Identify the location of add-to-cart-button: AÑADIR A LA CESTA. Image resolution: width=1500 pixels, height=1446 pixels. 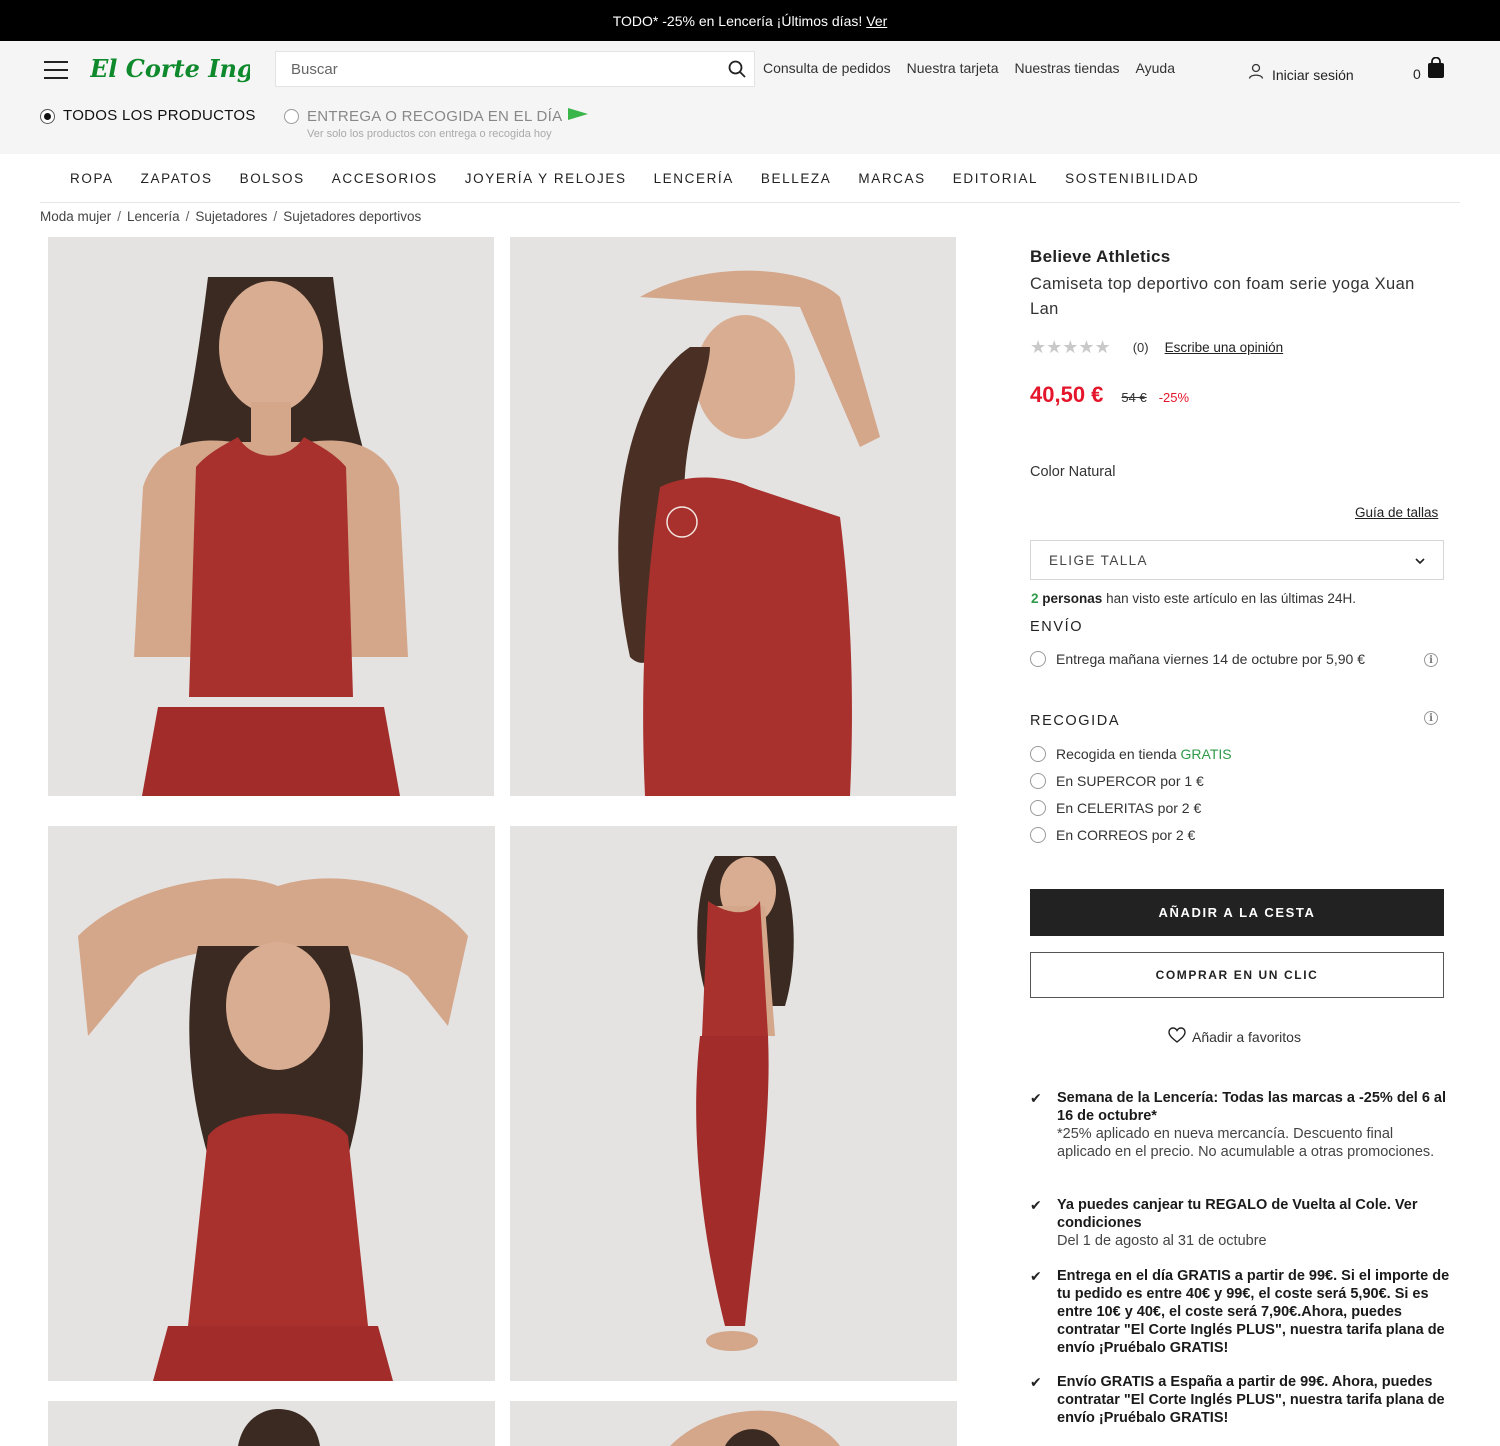
(1237, 912).